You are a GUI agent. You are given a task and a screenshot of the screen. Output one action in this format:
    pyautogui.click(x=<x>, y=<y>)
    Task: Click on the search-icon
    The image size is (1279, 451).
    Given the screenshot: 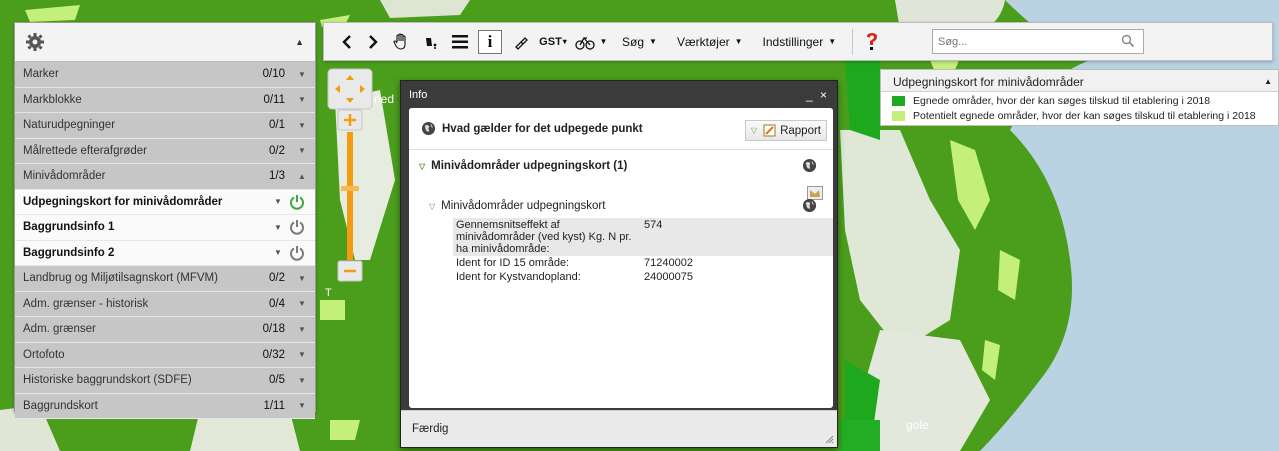 What is the action you would take?
    pyautogui.click(x=1128, y=41)
    